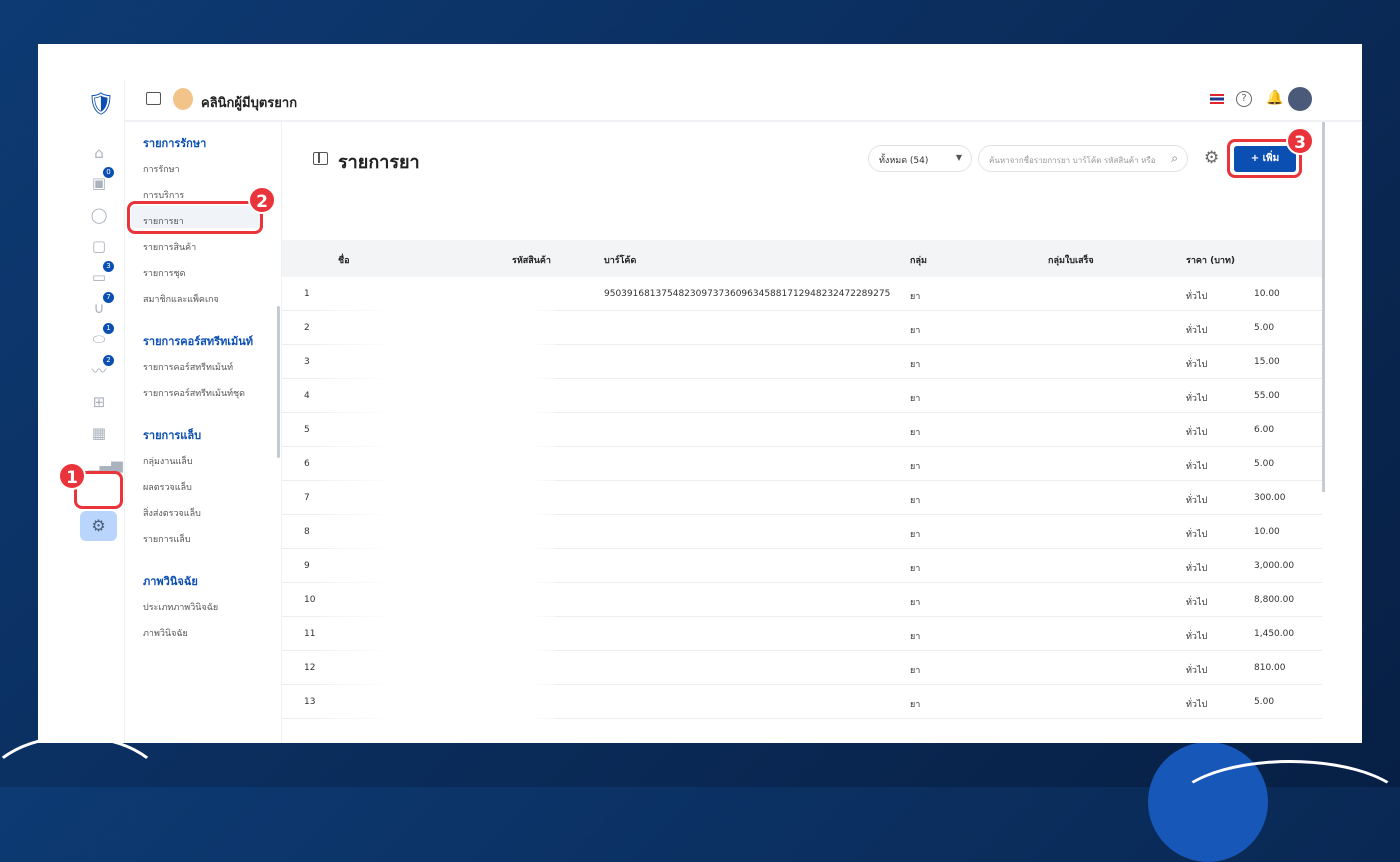  What do you see at coordinates (249, 103) in the screenshot?
I see `clinic-name: คลินิกผู้มีบุตรยาก` at bounding box center [249, 103].